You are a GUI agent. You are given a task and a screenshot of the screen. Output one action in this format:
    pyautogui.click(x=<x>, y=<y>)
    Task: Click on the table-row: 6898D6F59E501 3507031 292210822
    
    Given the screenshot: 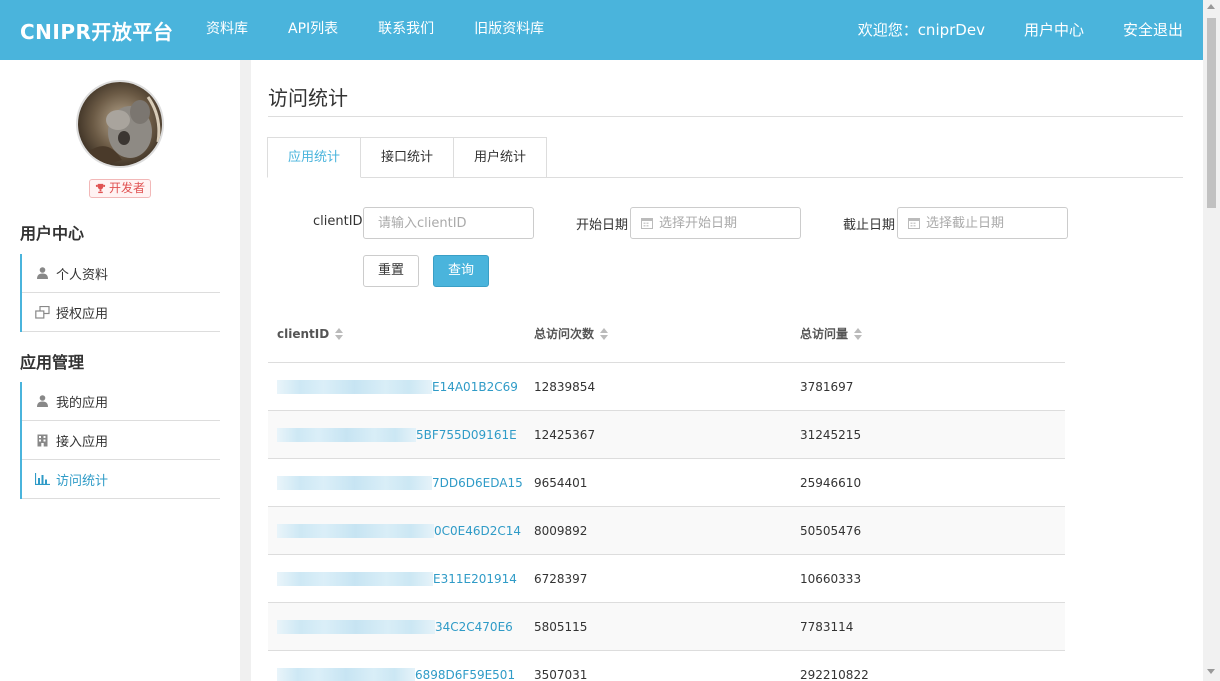 What is the action you would take?
    pyautogui.click(x=666, y=666)
    